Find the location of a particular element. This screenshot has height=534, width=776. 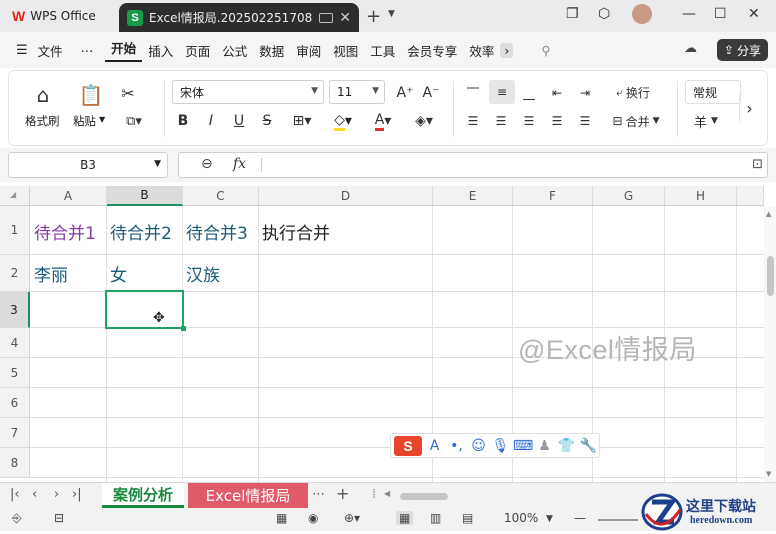

cube-icon: ⬡ is located at coordinates (604, 14).